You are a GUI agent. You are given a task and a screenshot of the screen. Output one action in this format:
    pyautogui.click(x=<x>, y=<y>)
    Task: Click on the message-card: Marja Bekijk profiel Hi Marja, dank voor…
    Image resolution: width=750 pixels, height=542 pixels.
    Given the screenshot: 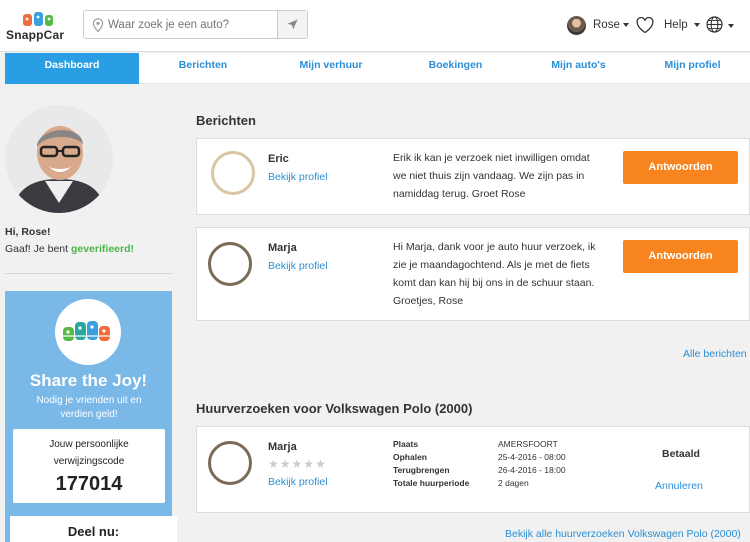 What is the action you would take?
    pyautogui.click(x=473, y=274)
    